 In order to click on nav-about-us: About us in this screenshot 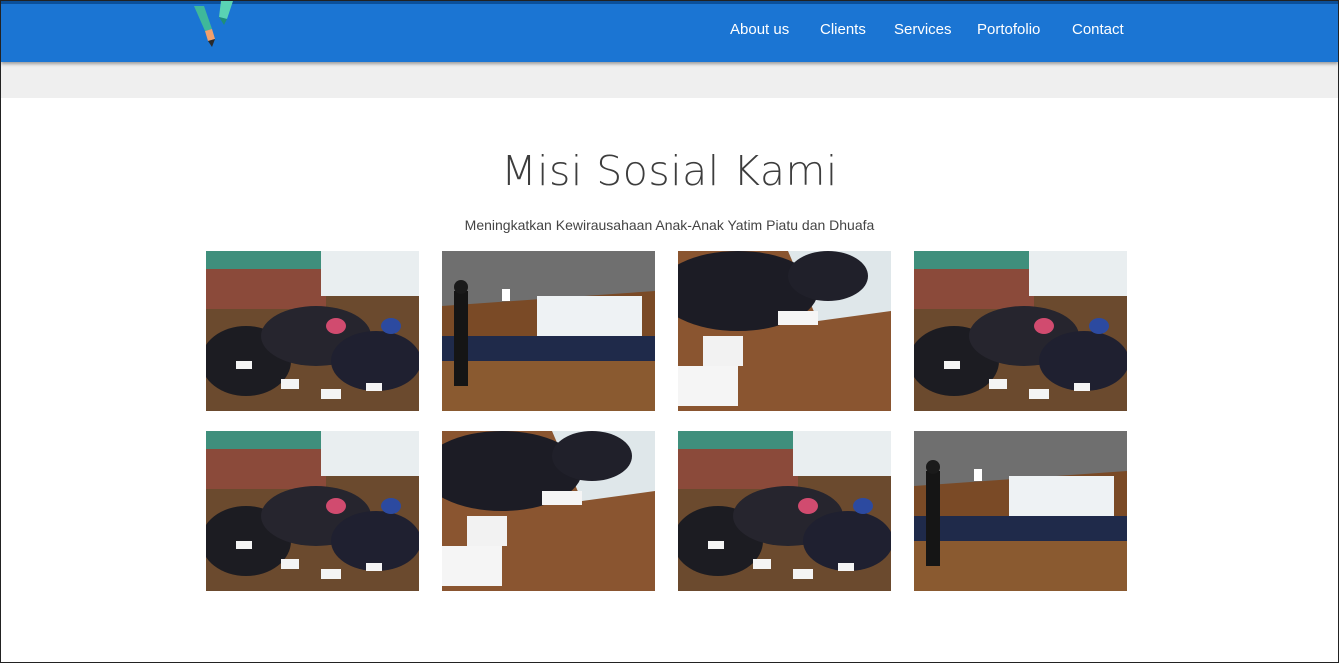, I will do `click(759, 29)`.